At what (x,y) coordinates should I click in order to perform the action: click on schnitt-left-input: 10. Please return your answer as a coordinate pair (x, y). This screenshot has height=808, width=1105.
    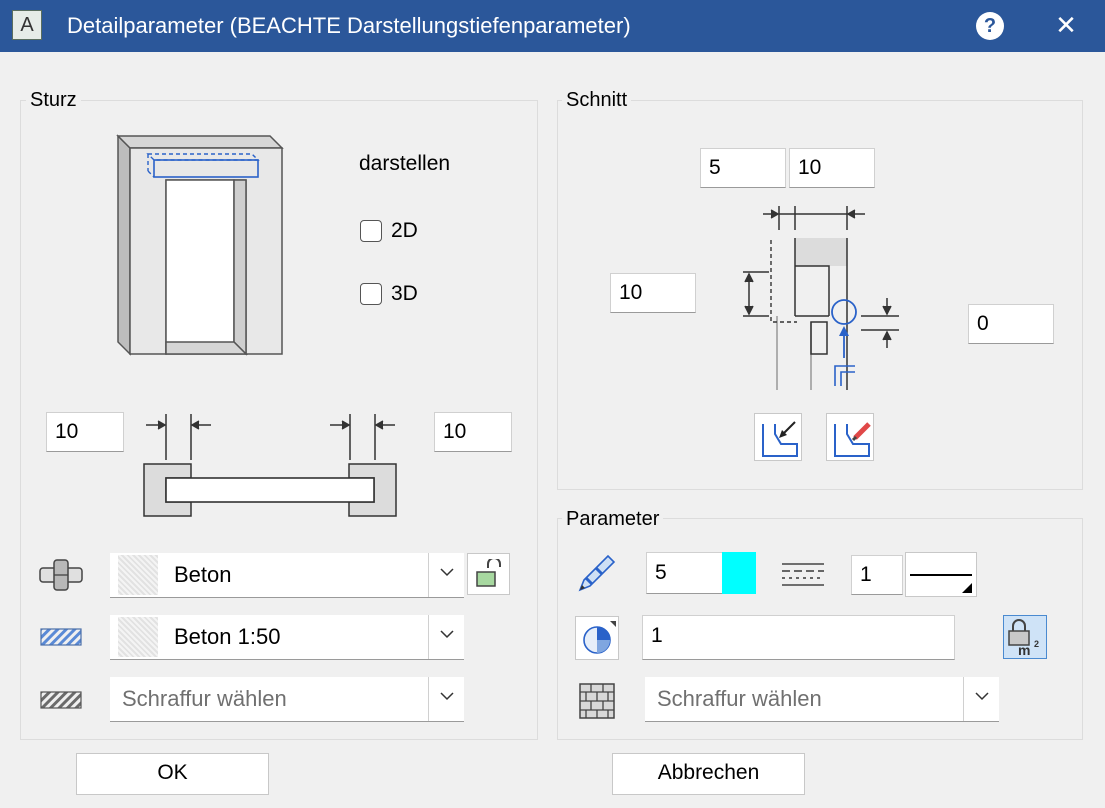
    Looking at the image, I should click on (653, 293).